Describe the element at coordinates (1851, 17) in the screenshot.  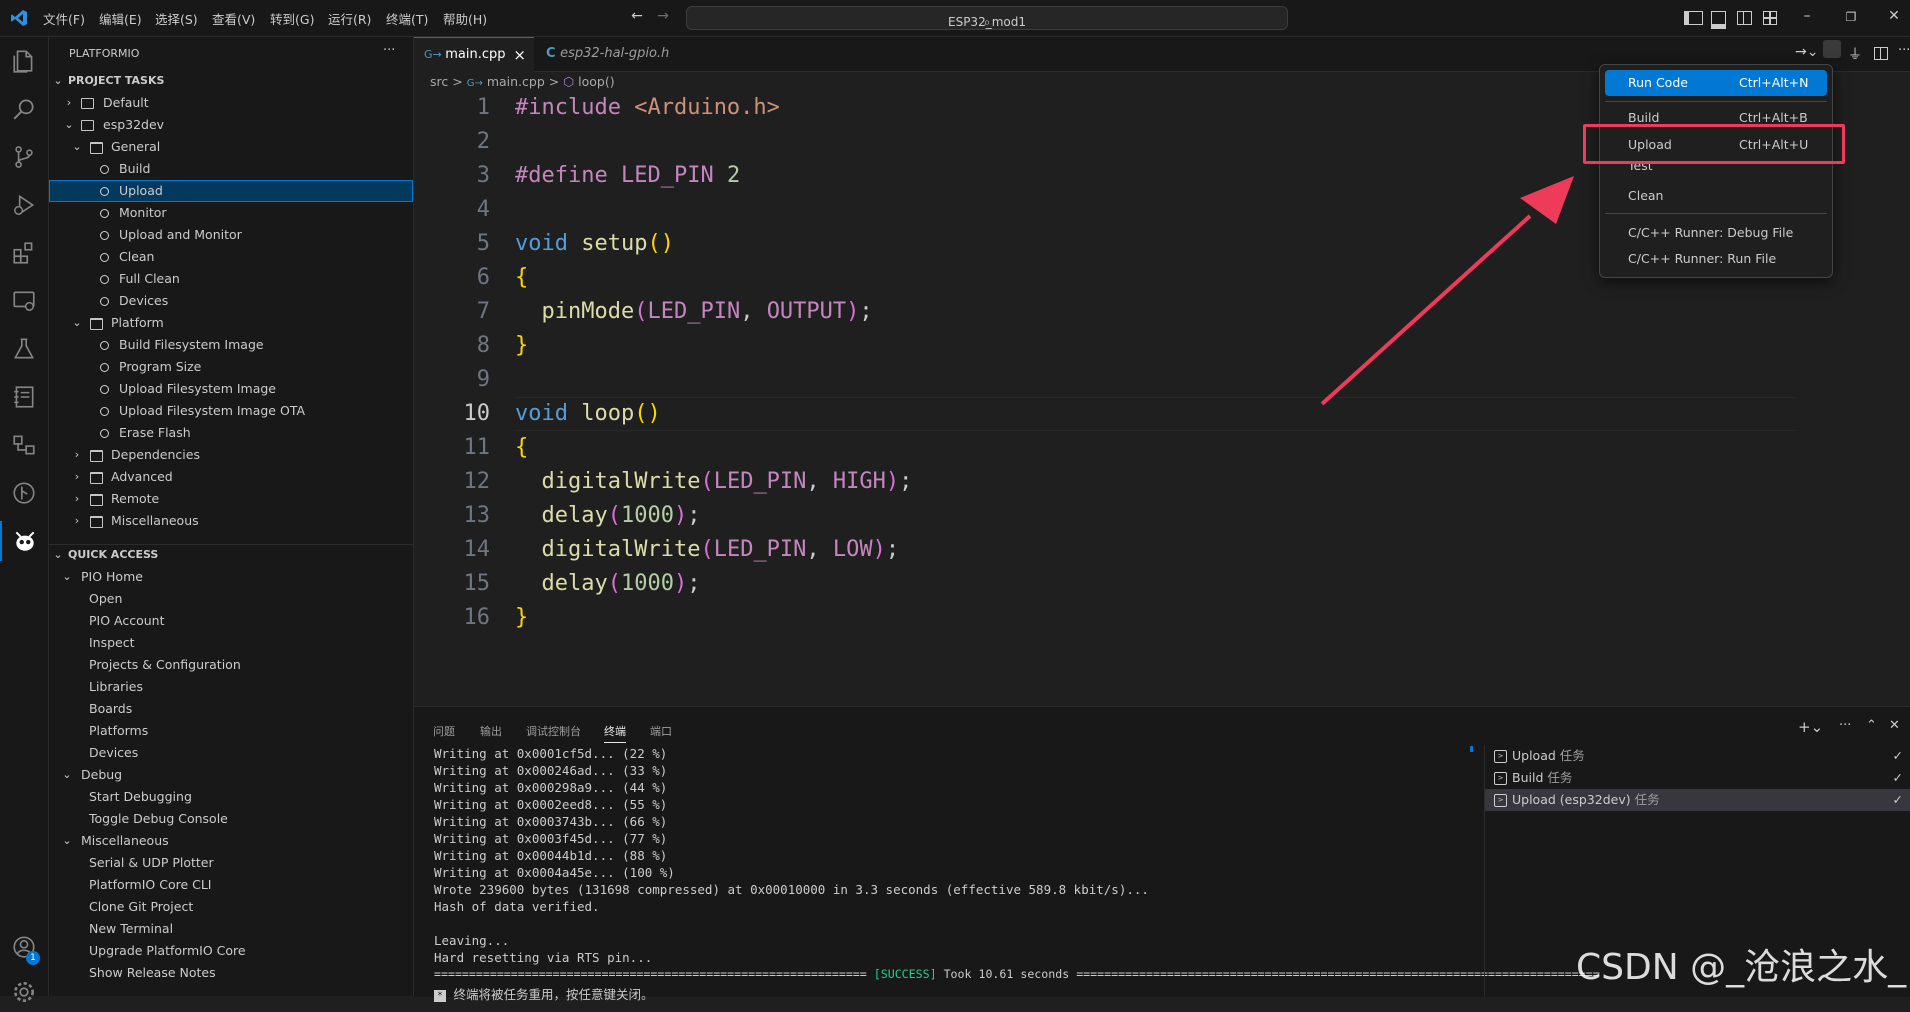
I see `restore-icon: ❐` at that location.